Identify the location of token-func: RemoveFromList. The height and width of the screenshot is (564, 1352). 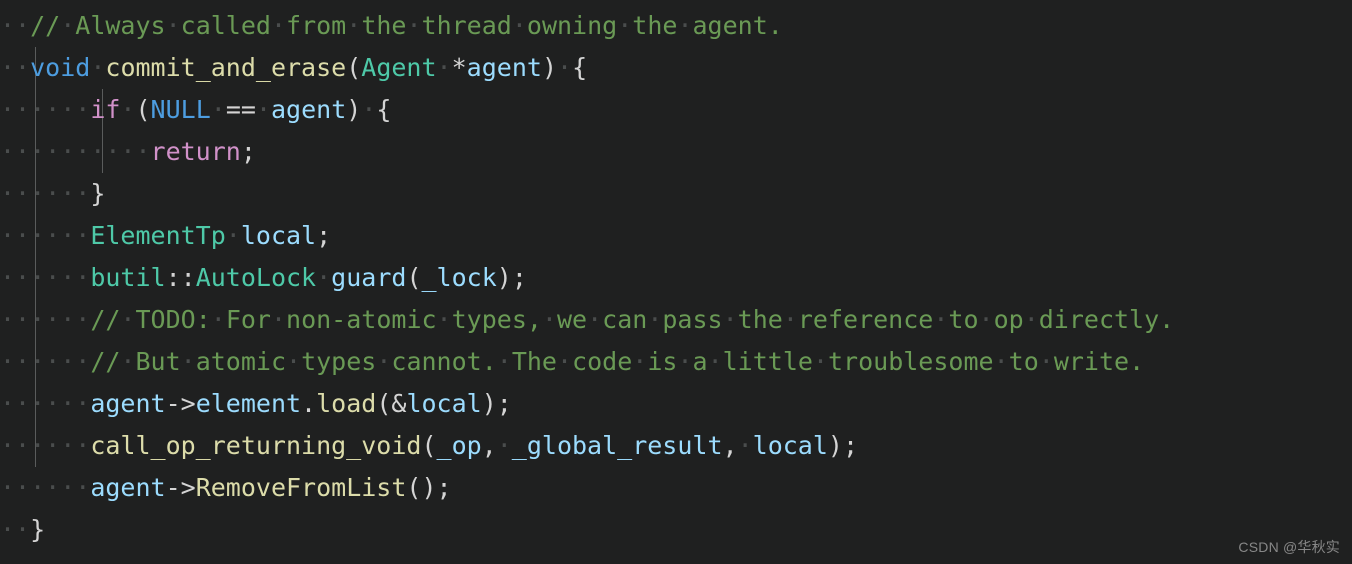
(301, 487).